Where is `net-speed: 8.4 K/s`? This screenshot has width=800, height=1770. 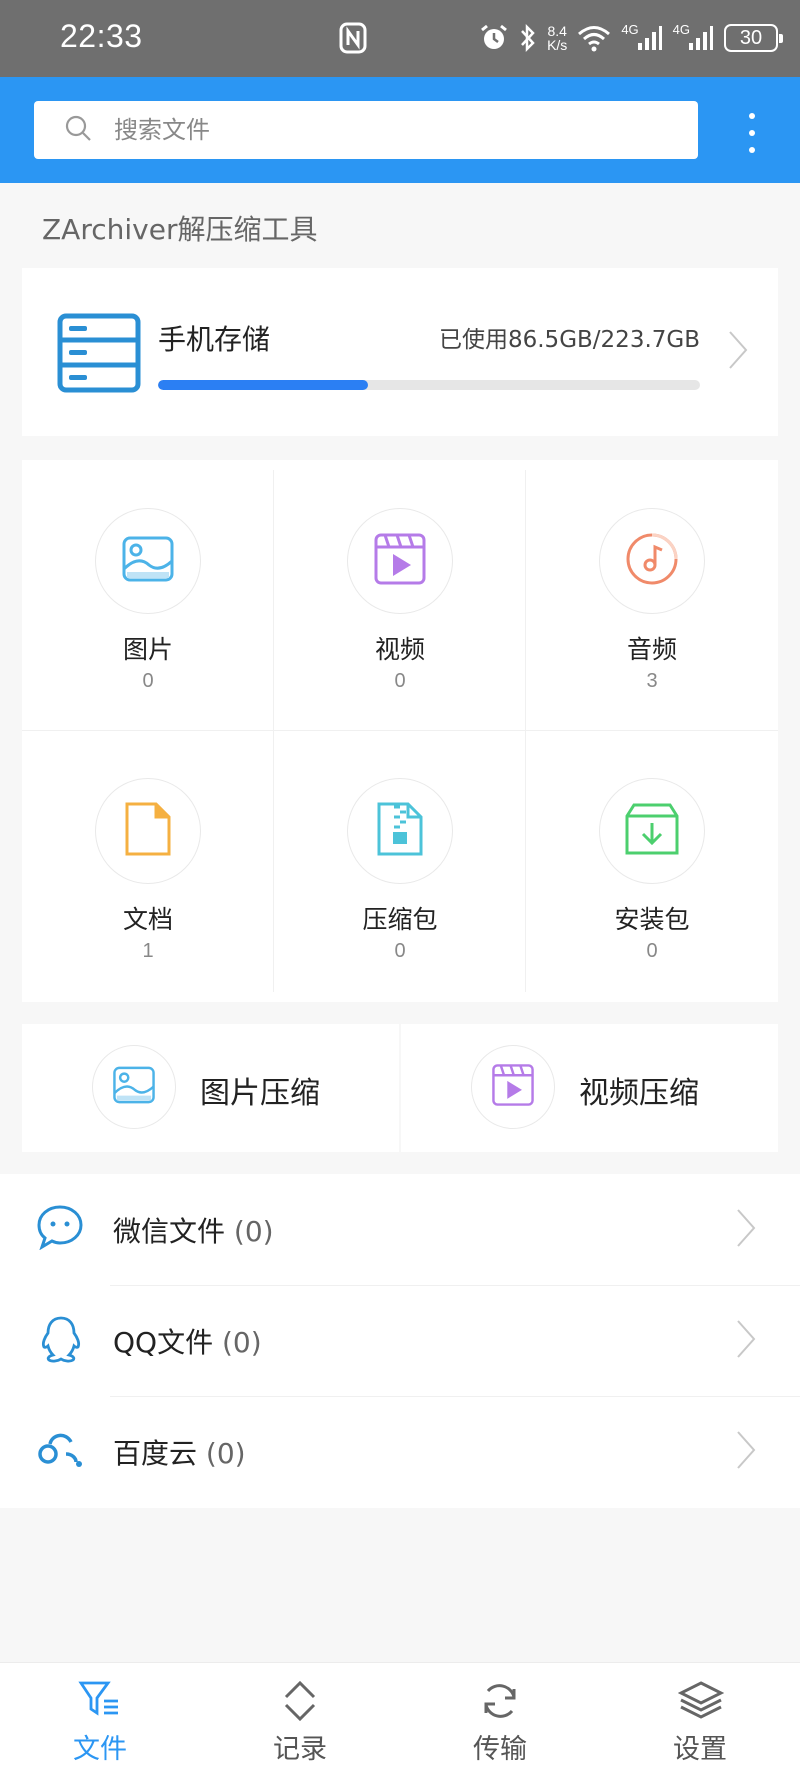
net-speed: 8.4 K/s is located at coordinates (557, 38).